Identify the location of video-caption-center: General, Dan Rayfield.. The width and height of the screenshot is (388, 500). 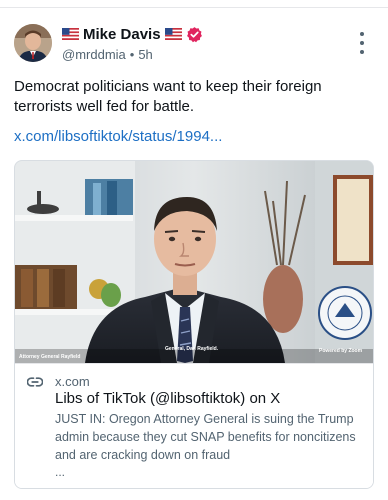
(192, 349).